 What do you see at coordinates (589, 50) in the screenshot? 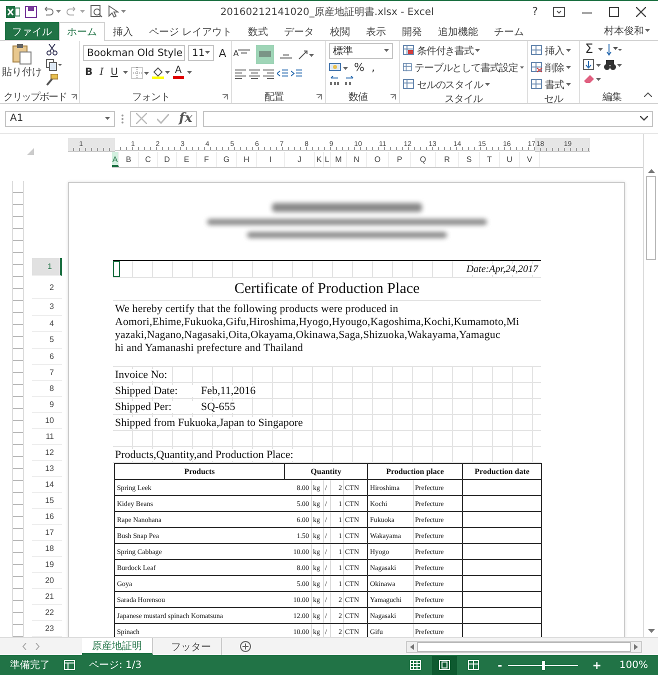
I see `autosum-button: Σ` at bounding box center [589, 50].